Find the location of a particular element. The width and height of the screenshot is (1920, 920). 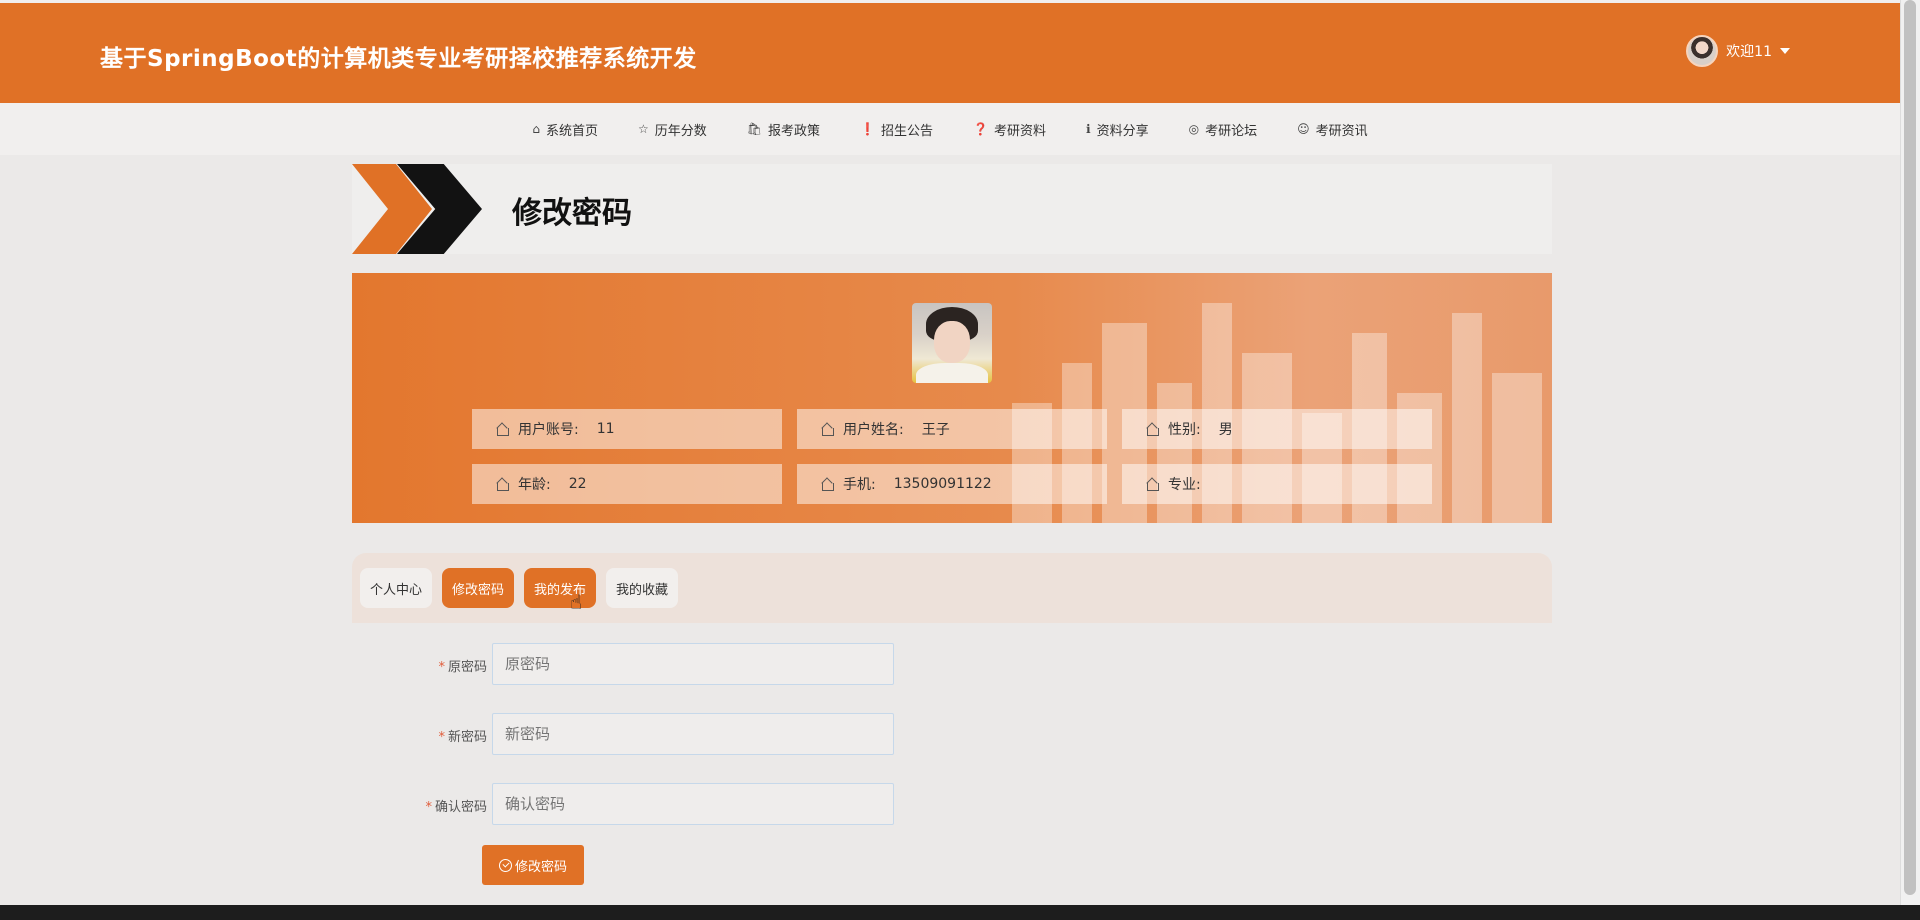

info-phone: 手机: 13509091122 is located at coordinates (952, 484).